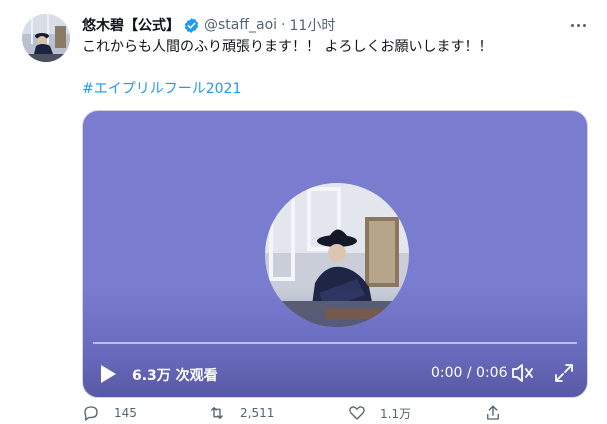 This screenshot has width=607, height=424. I want to click on reply-button: 145, so click(109, 413).